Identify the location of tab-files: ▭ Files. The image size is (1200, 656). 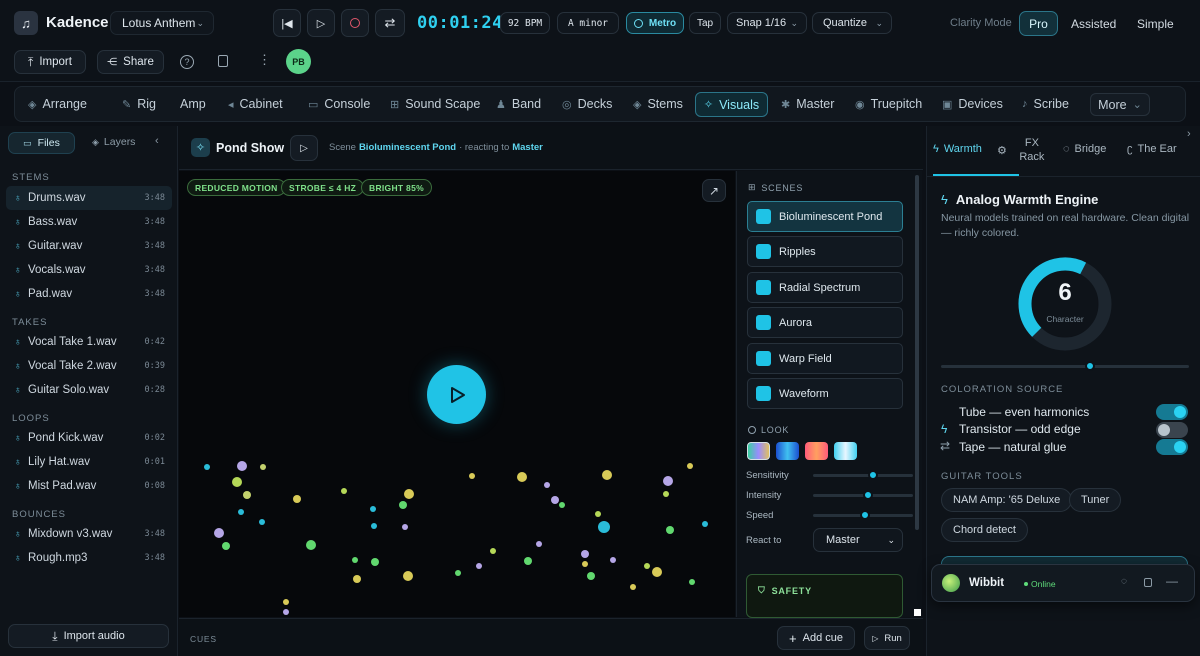
(41, 143).